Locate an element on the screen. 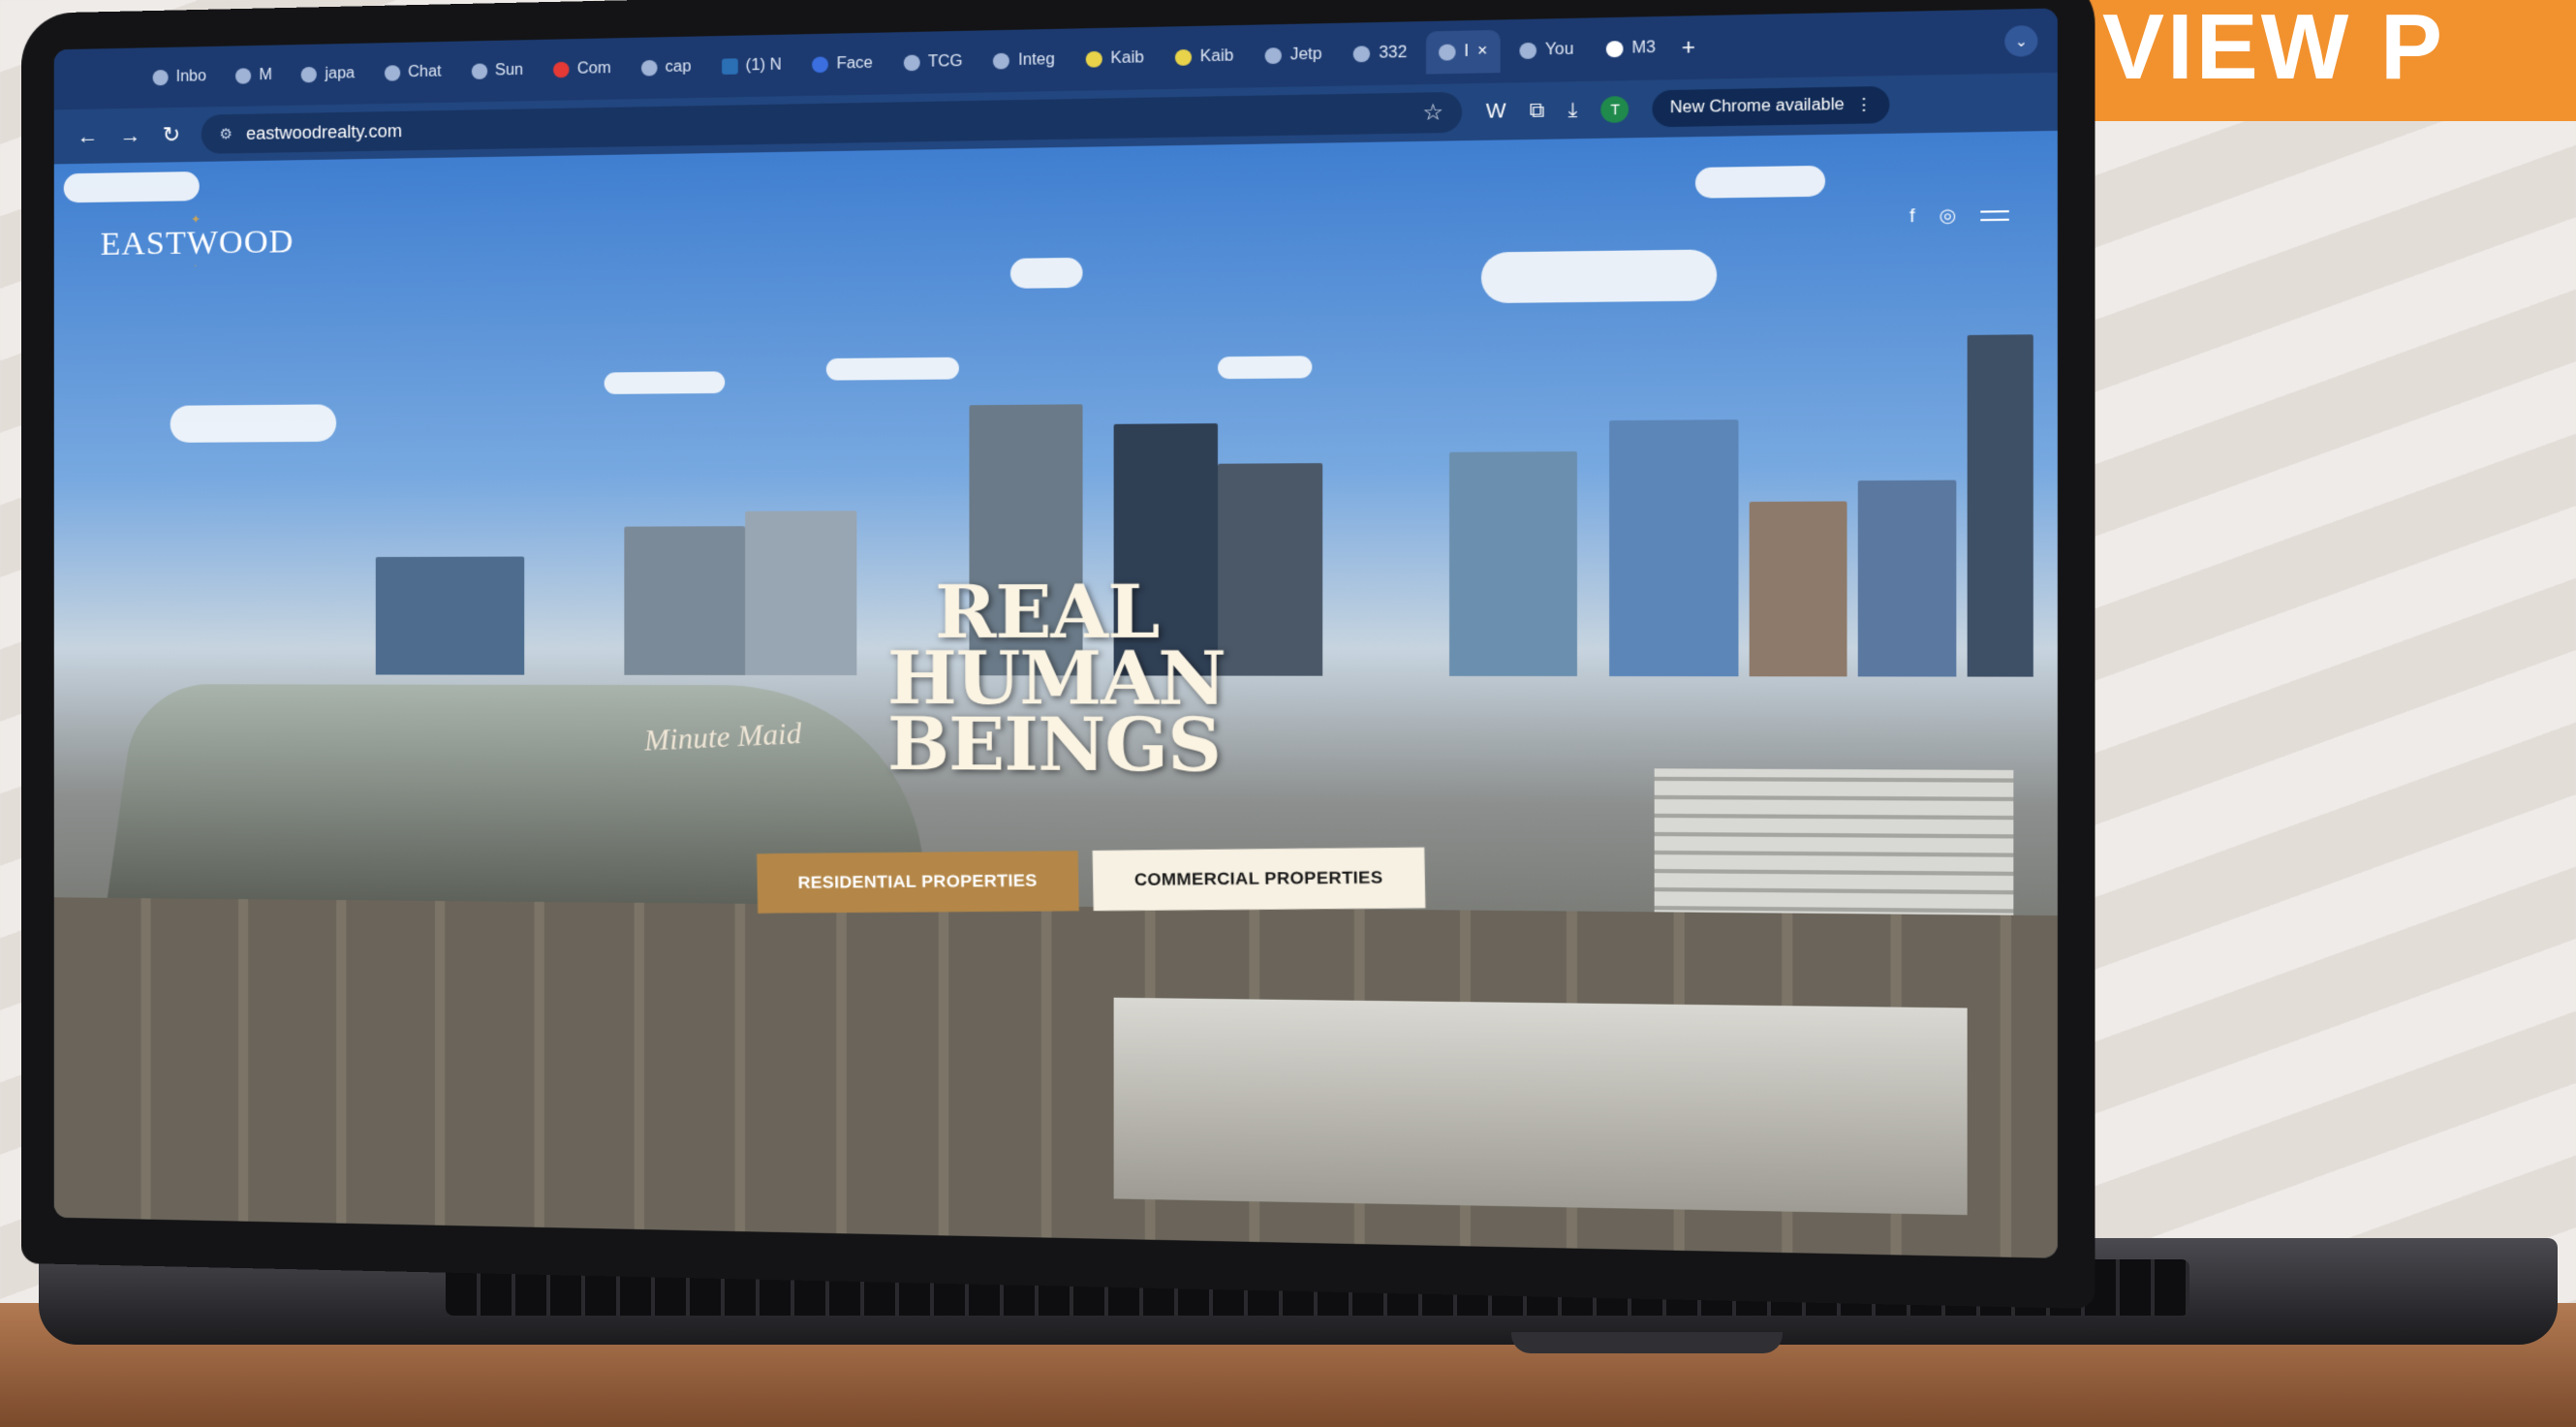 This screenshot has height=1427, width=2576. residential-properties-button: RESIDENTIAL PROPERTIES is located at coordinates (918, 882).